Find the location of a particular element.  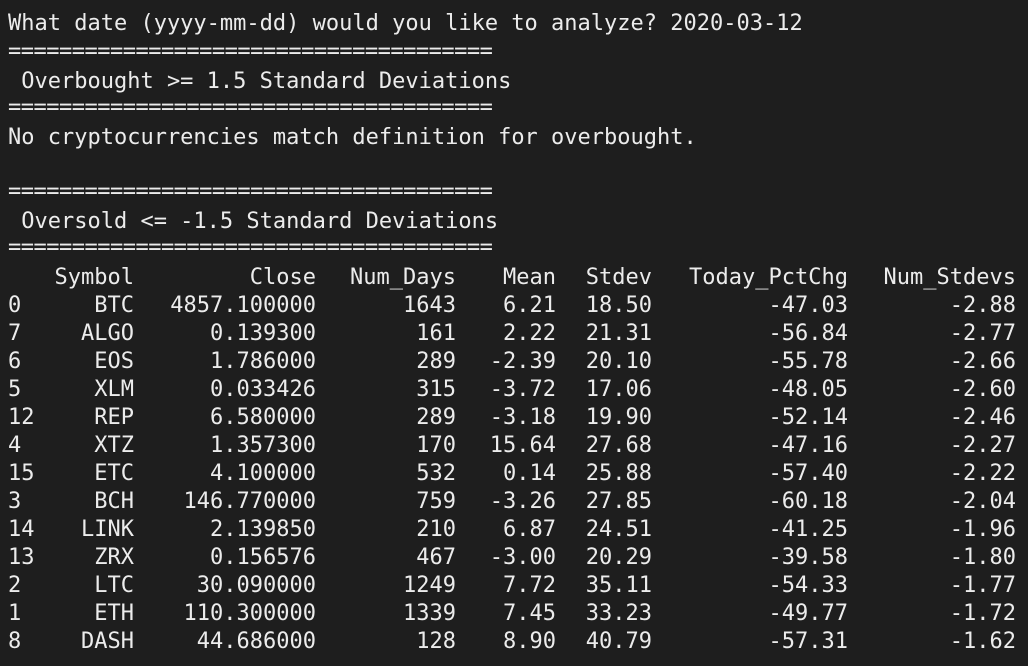

cell-close: 6.580000 is located at coordinates (263, 417).